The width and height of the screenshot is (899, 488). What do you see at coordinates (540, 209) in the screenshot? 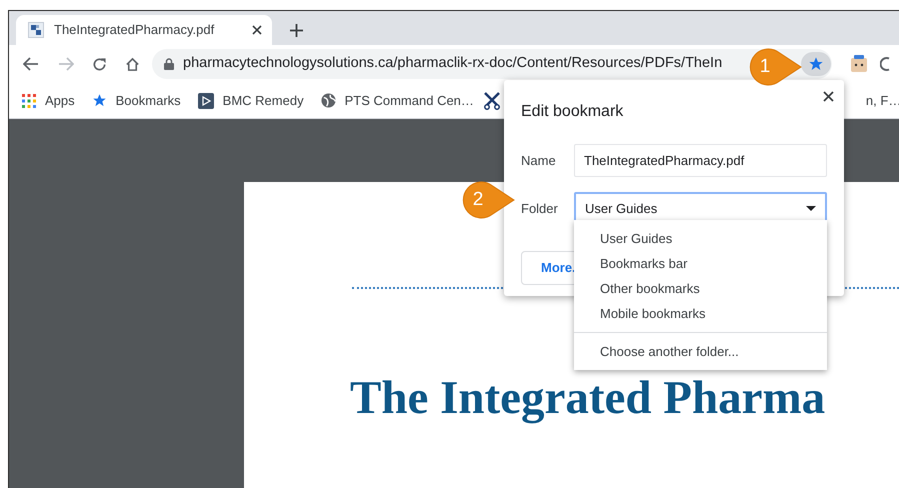
I see `field-label: Folder` at bounding box center [540, 209].